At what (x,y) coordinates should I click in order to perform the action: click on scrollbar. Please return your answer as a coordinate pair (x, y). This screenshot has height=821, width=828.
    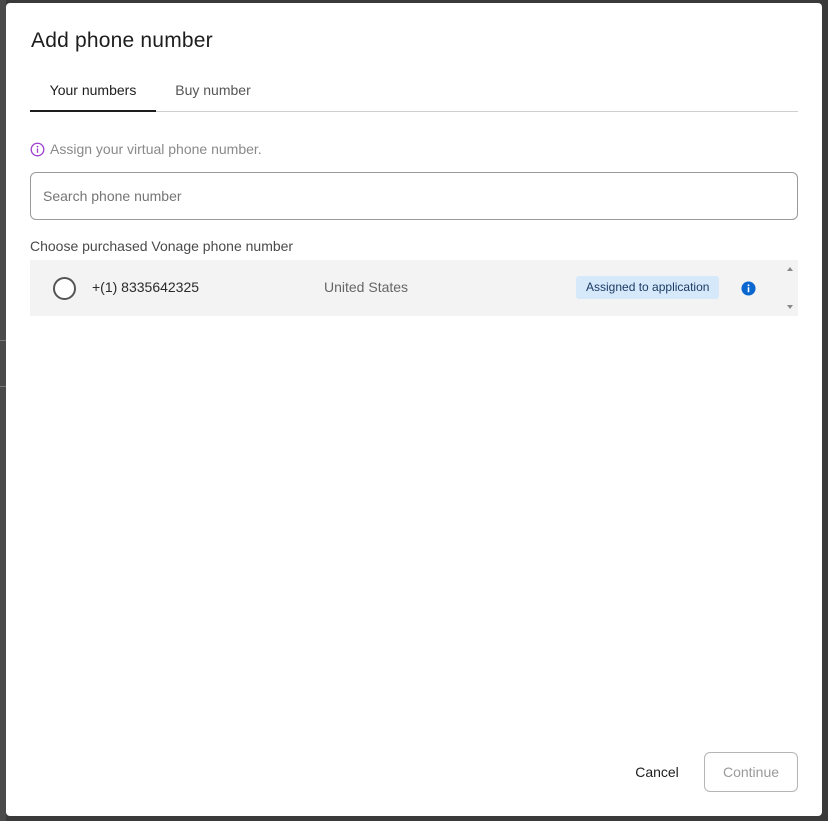
    Looking at the image, I should click on (790, 288).